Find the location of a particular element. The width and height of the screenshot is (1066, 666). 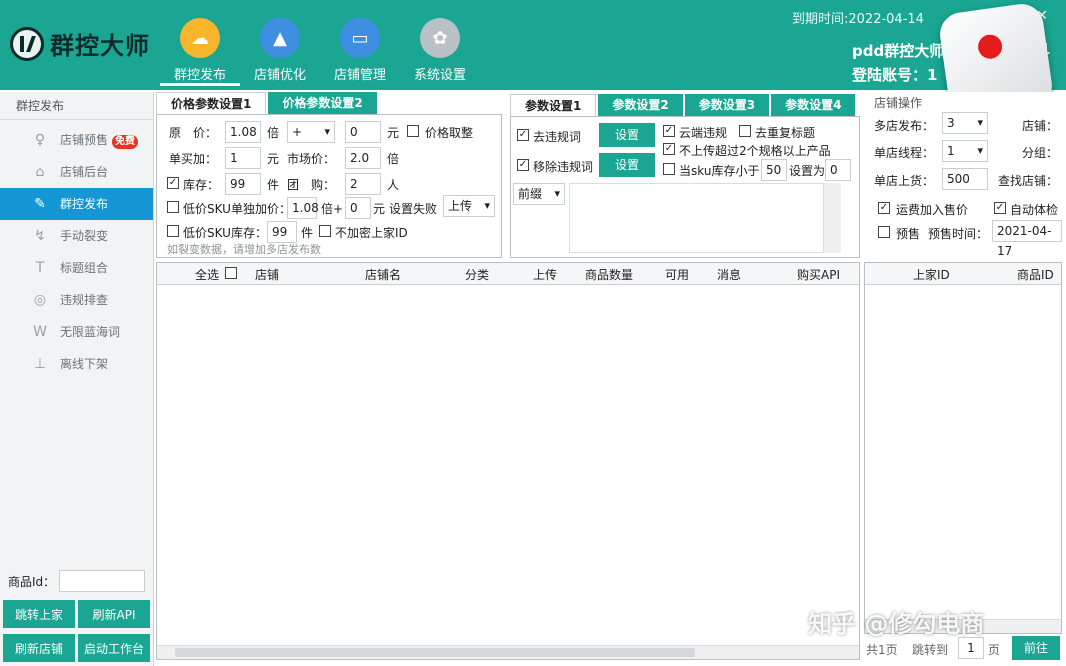

nav-system-settings: ✿ 系统设置 is located at coordinates (440, 52).